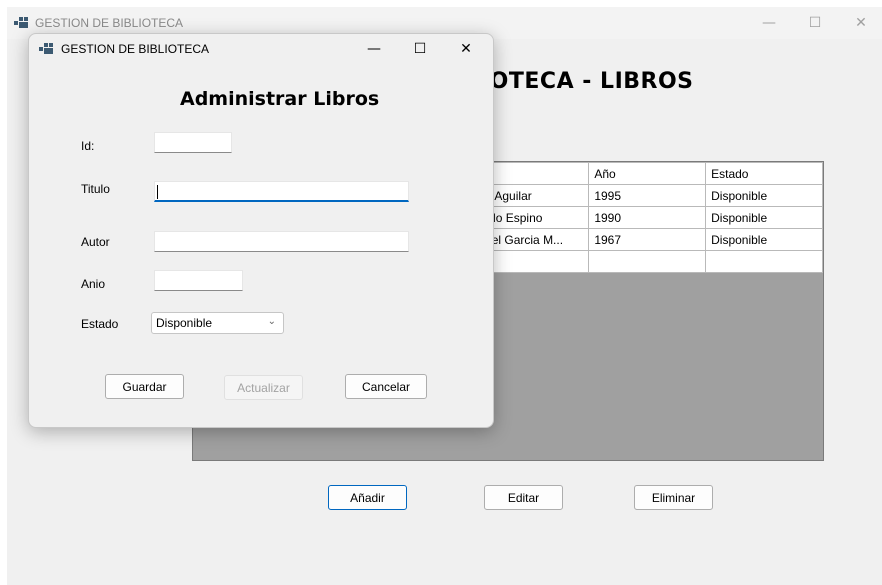  What do you see at coordinates (647, 239) in the screenshot?
I see `table-cell: 1967` at bounding box center [647, 239].